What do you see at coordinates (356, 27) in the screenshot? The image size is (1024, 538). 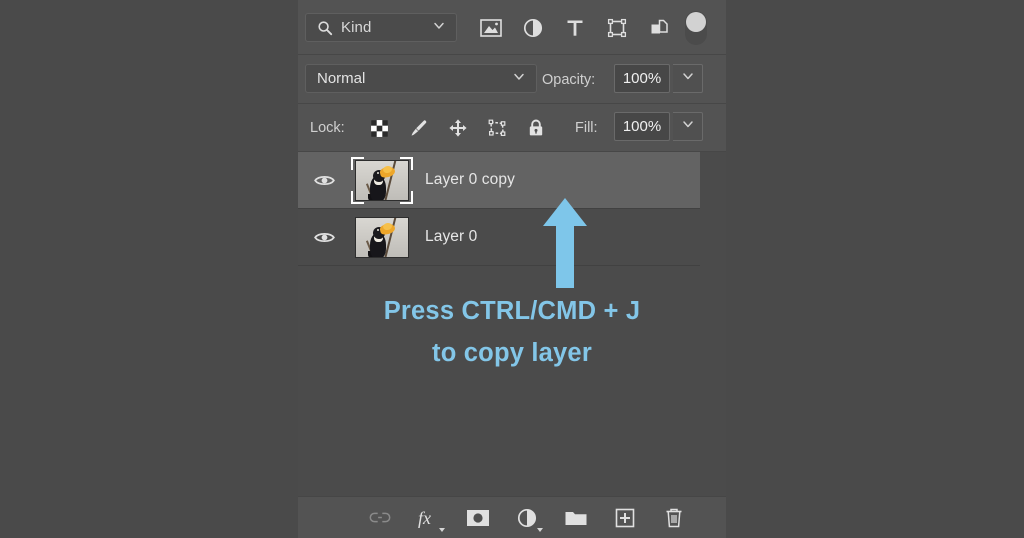 I see `filter-kind-label: Kind` at bounding box center [356, 27].